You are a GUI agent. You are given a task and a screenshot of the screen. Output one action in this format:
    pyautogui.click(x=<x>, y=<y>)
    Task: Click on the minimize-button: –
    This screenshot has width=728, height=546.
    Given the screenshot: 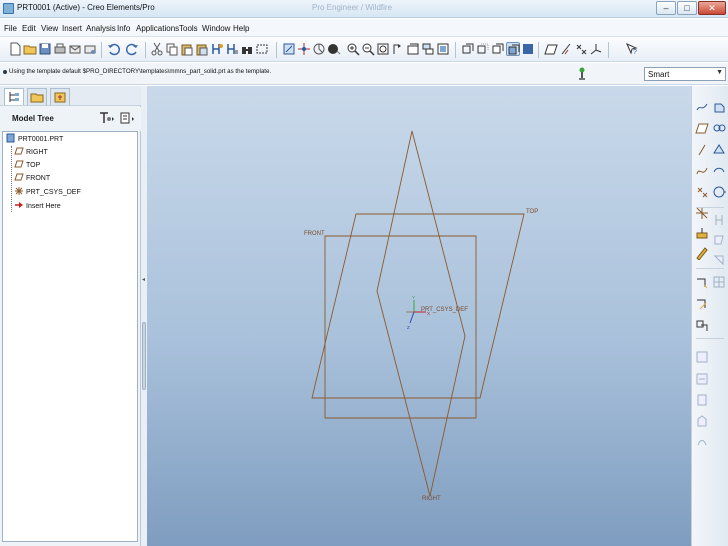 What is the action you would take?
    pyautogui.click(x=666, y=8)
    